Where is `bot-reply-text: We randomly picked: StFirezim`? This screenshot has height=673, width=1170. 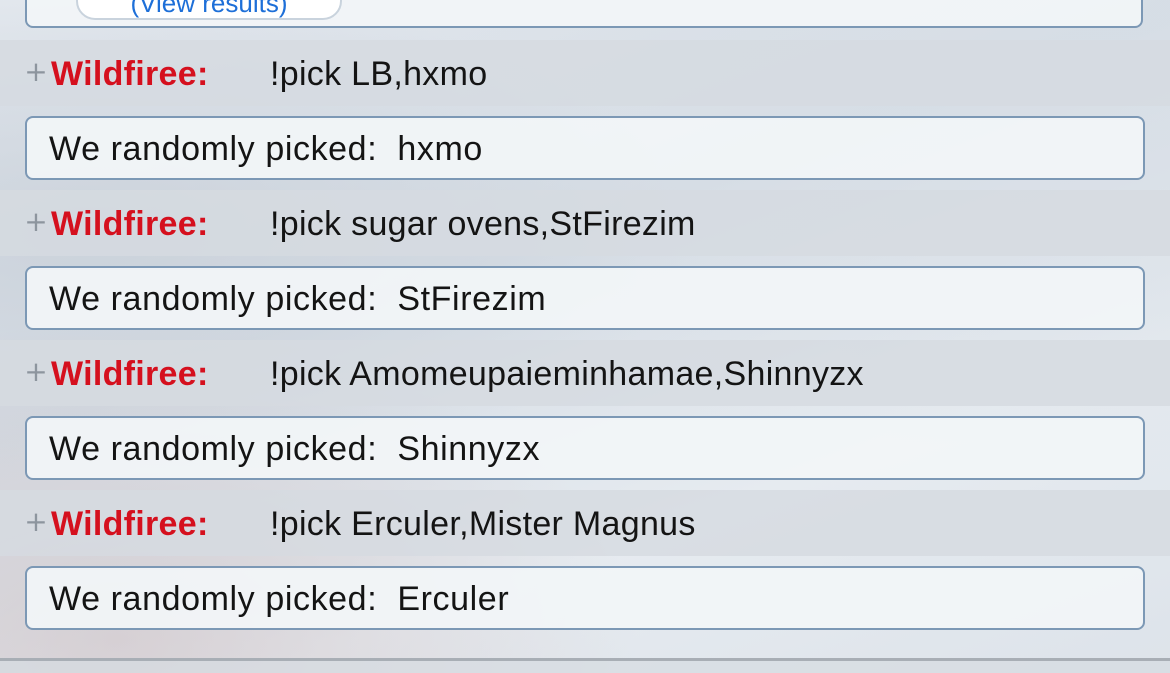 bot-reply-text: We randomly picked: StFirezim is located at coordinates (297, 299).